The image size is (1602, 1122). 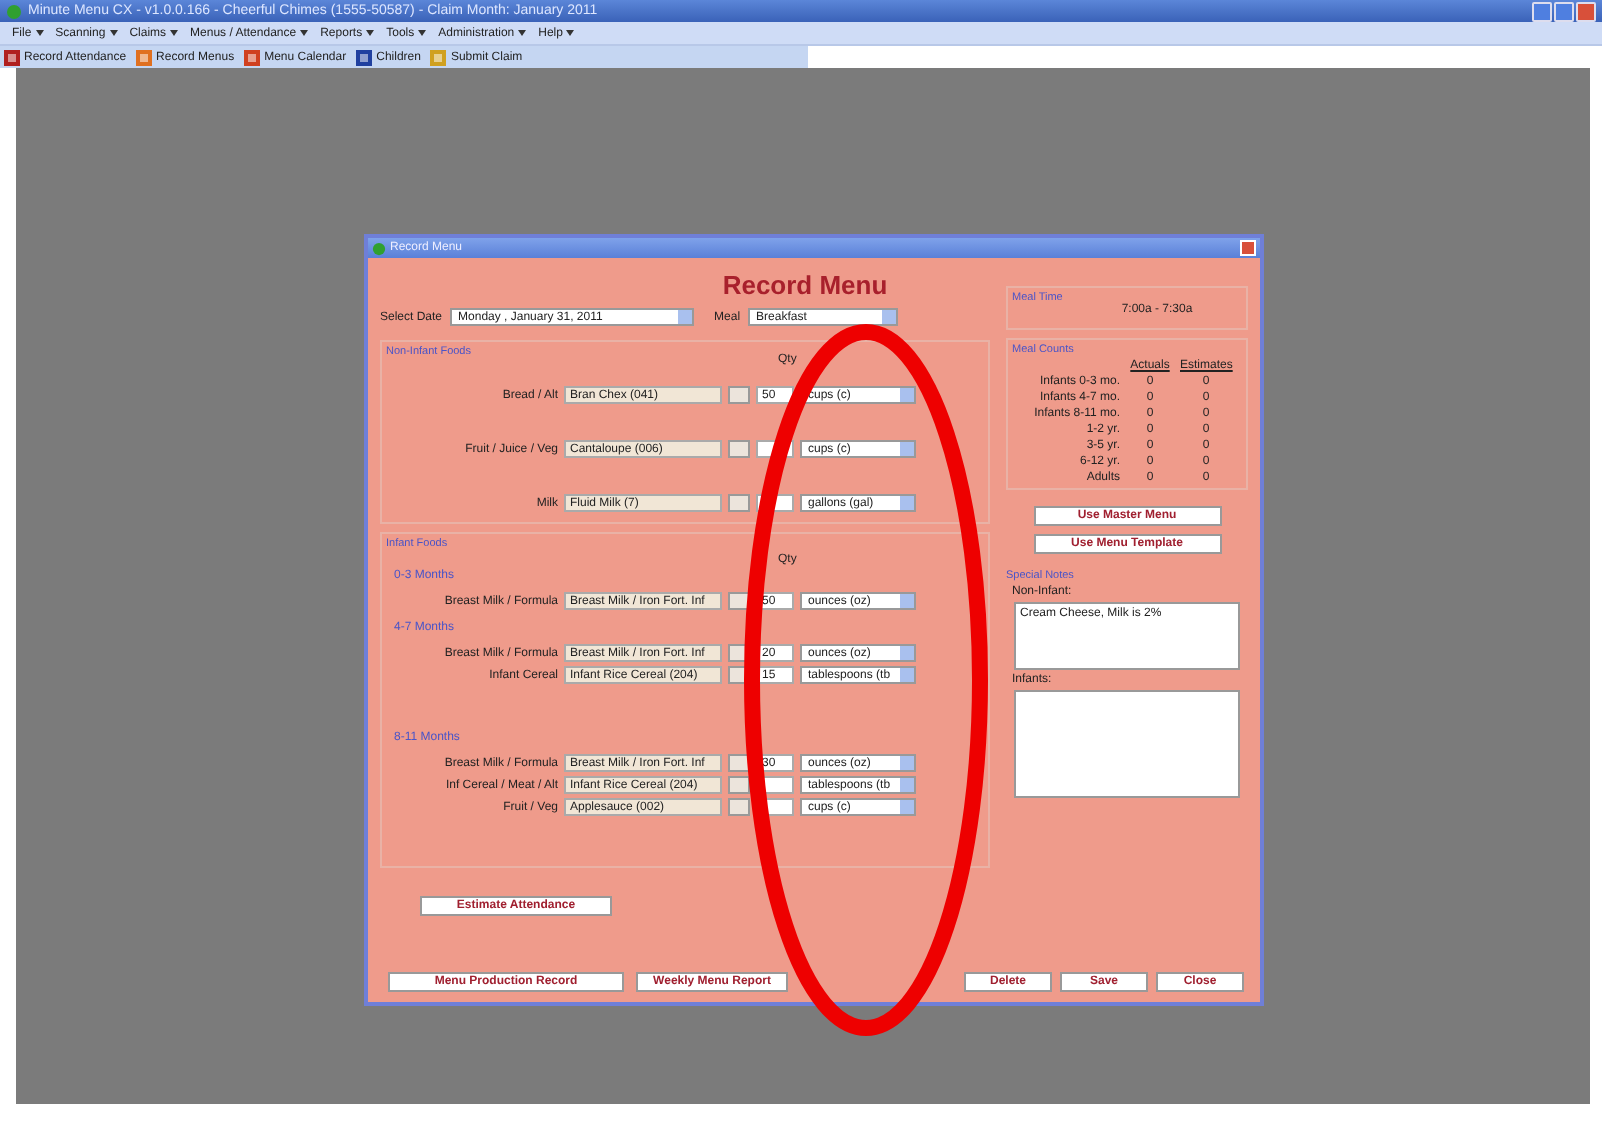 What do you see at coordinates (1586, 11) in the screenshot?
I see `close-button` at bounding box center [1586, 11].